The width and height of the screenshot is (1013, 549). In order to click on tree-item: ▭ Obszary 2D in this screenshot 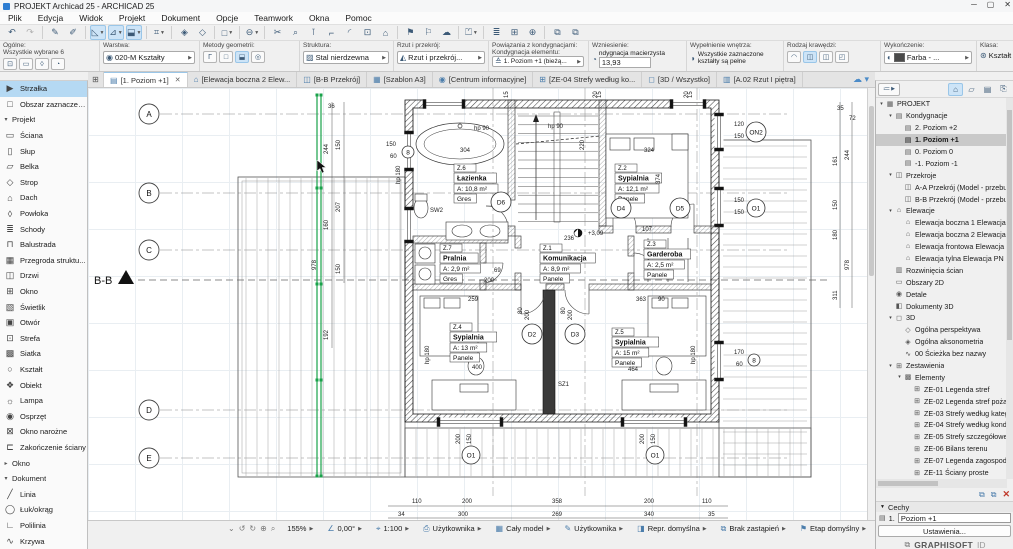, I will do `click(941, 282)`.